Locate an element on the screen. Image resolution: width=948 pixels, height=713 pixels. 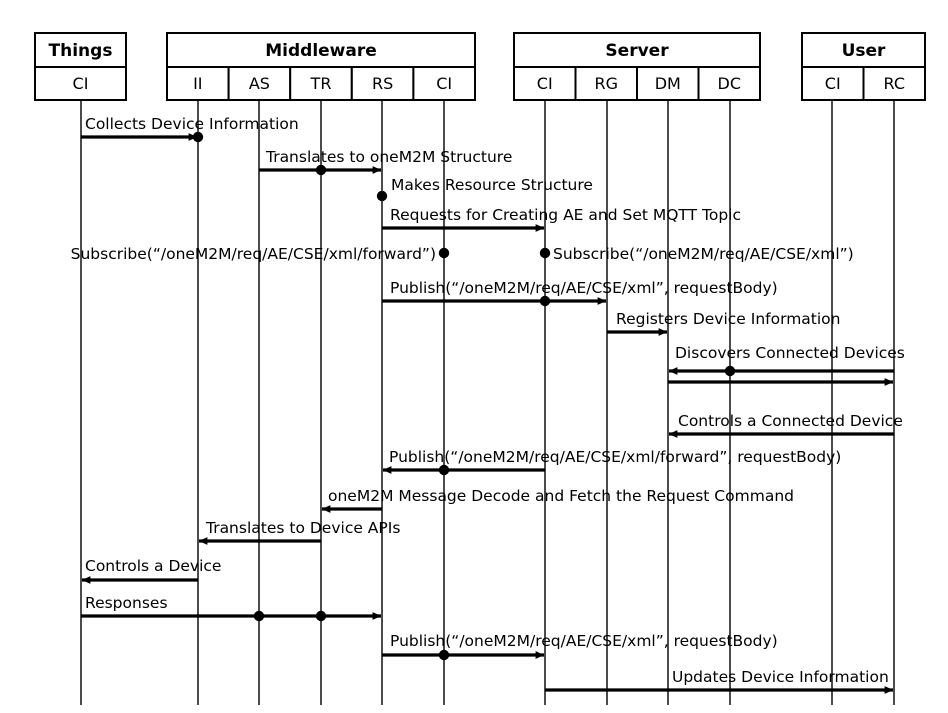
message-m1: Collects Device Information is located at coordinates (190, 129).